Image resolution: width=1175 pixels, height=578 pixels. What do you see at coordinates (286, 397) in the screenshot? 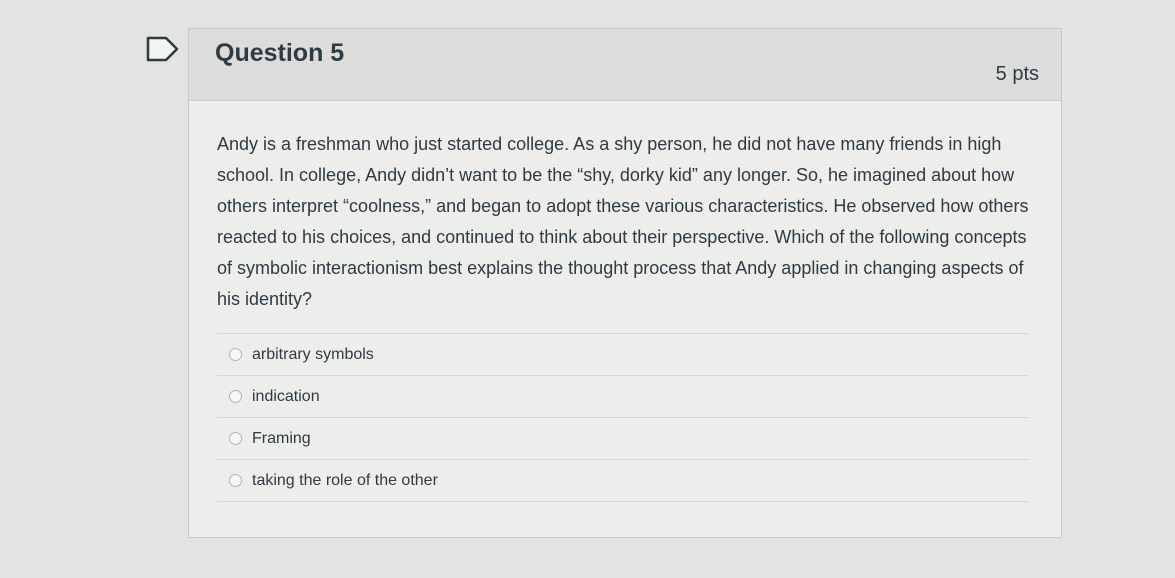
I see `answer-label: indication` at bounding box center [286, 397].